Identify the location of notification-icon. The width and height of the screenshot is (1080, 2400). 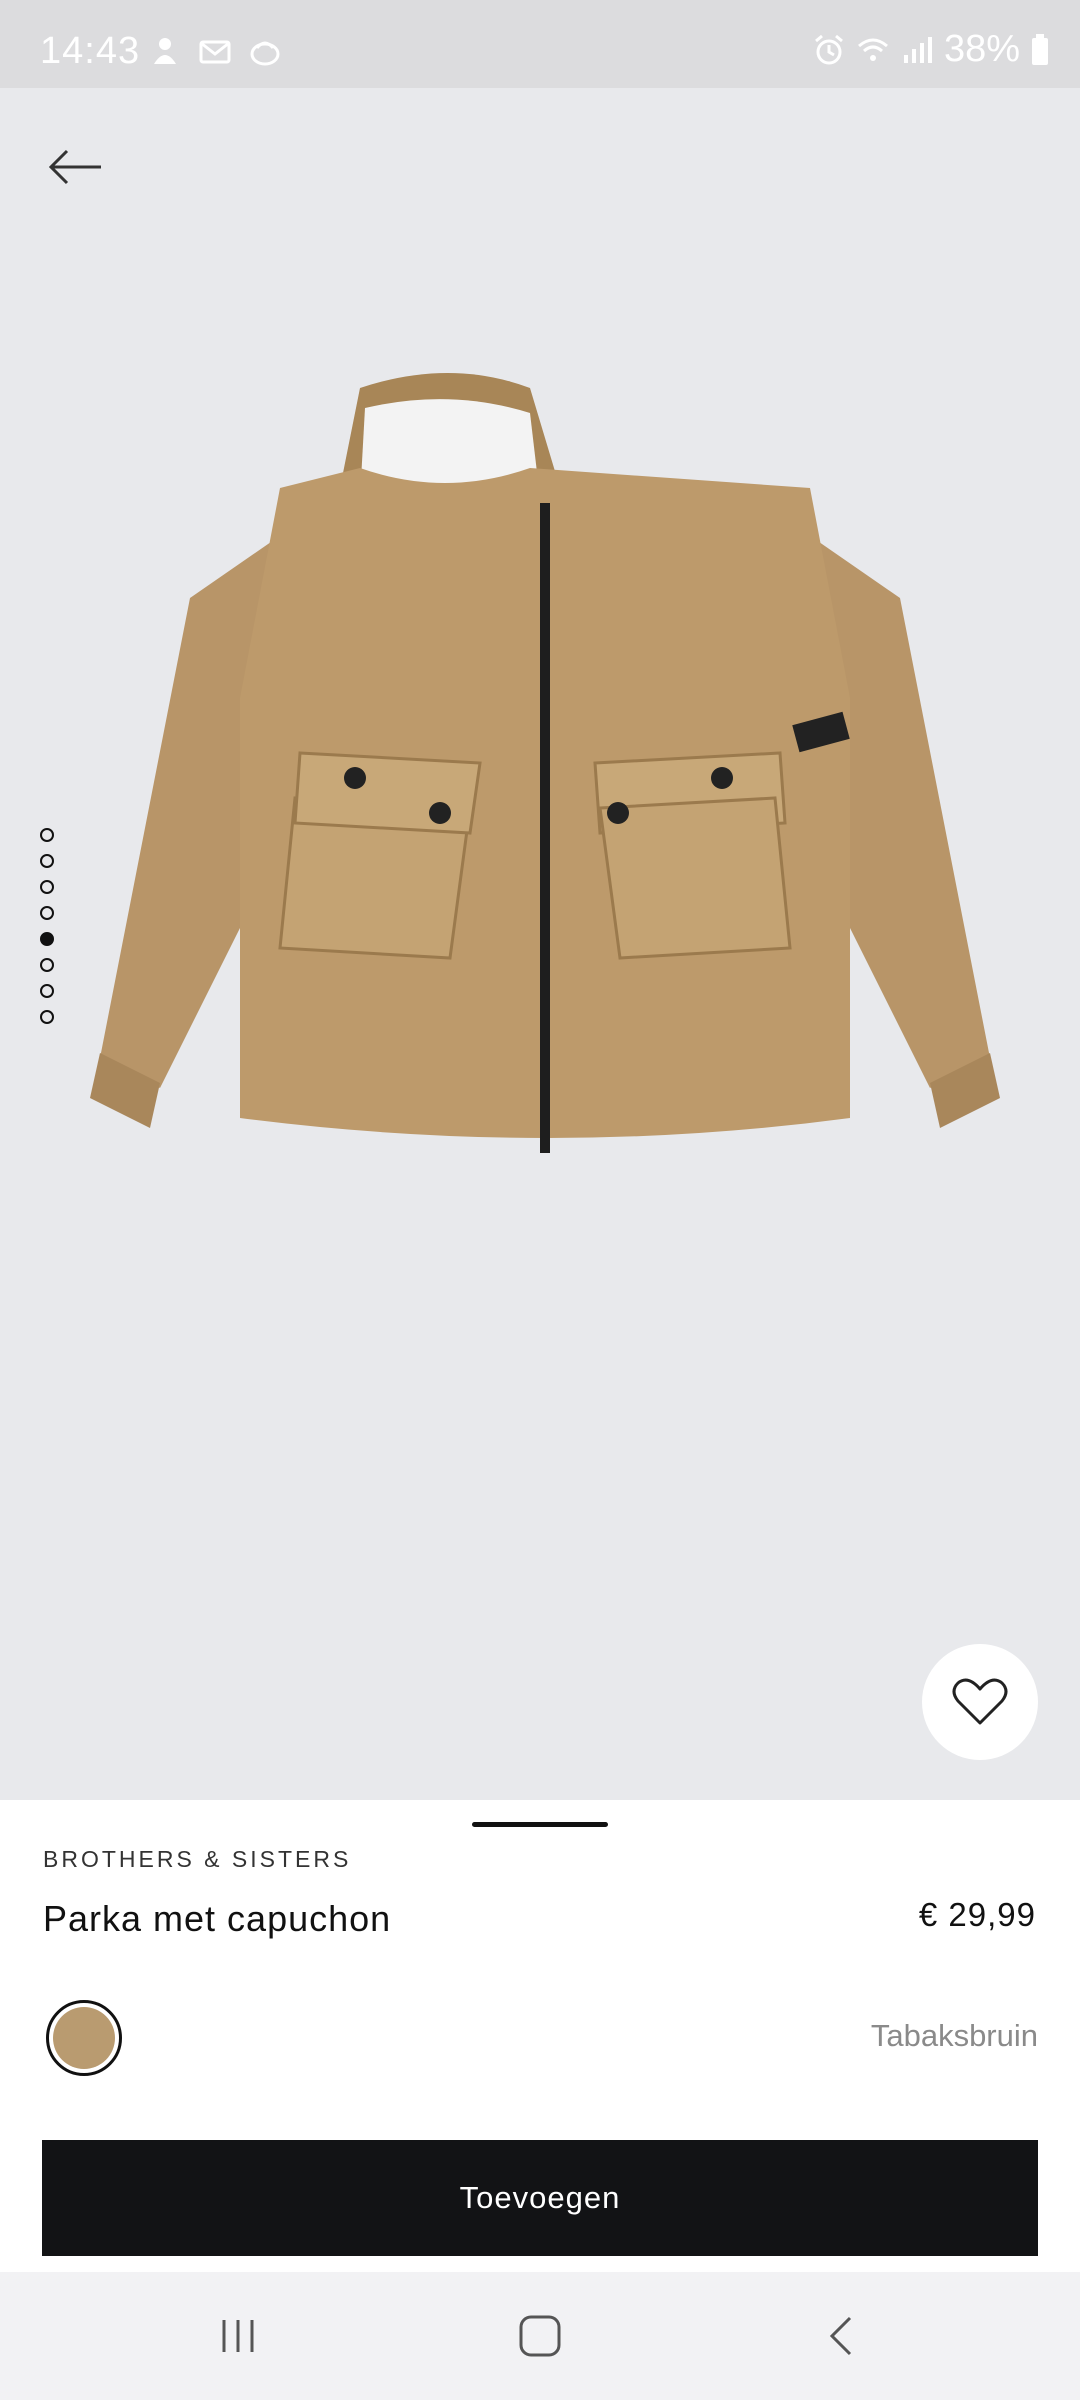
(165, 51).